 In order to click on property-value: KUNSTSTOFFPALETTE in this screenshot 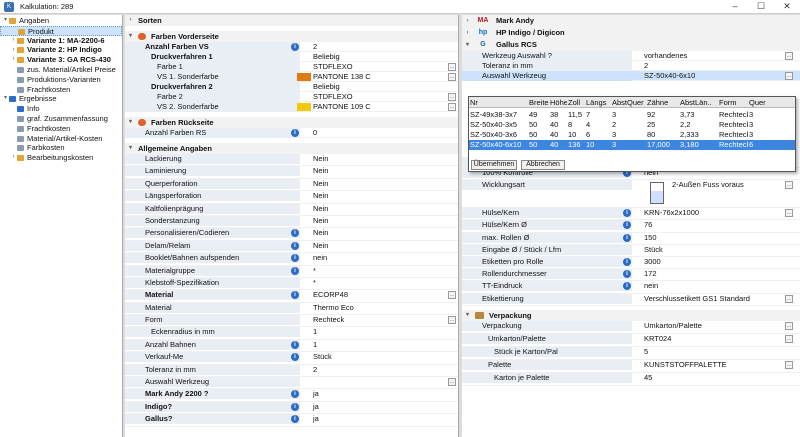, I will do `click(712, 365)`.